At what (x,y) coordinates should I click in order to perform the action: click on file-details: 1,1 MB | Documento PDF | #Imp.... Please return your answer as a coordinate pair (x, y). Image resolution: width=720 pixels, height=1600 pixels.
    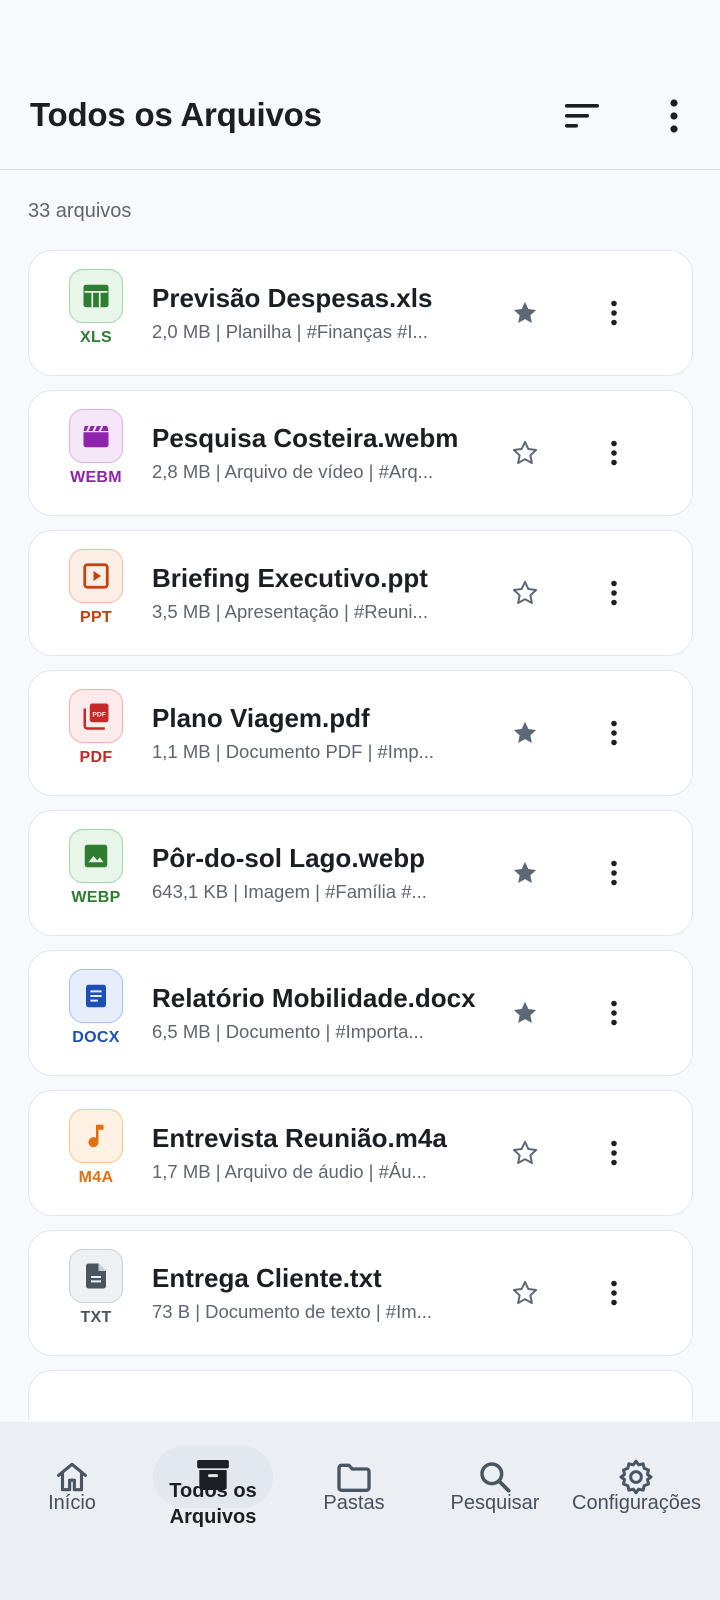
    Looking at the image, I should click on (293, 751).